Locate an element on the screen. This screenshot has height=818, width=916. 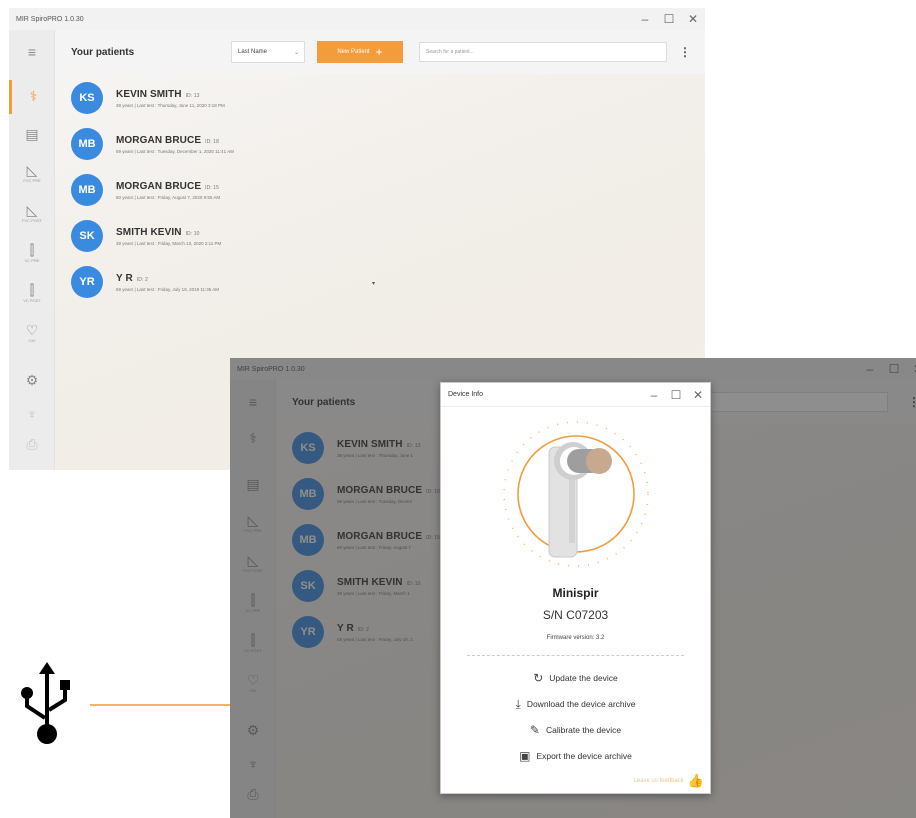
update-device-button: ↻ Update the device is located at coordinates (575, 678).